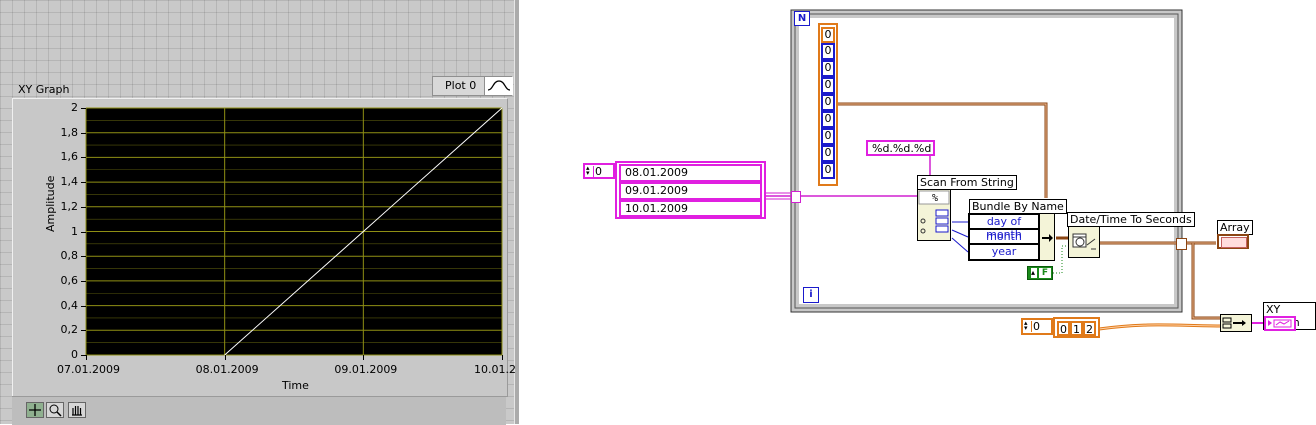 The height and width of the screenshot is (425, 1316). What do you see at coordinates (1018, 206) in the screenshot?
I see `bundle-by-name-label: Bundle By Name` at bounding box center [1018, 206].